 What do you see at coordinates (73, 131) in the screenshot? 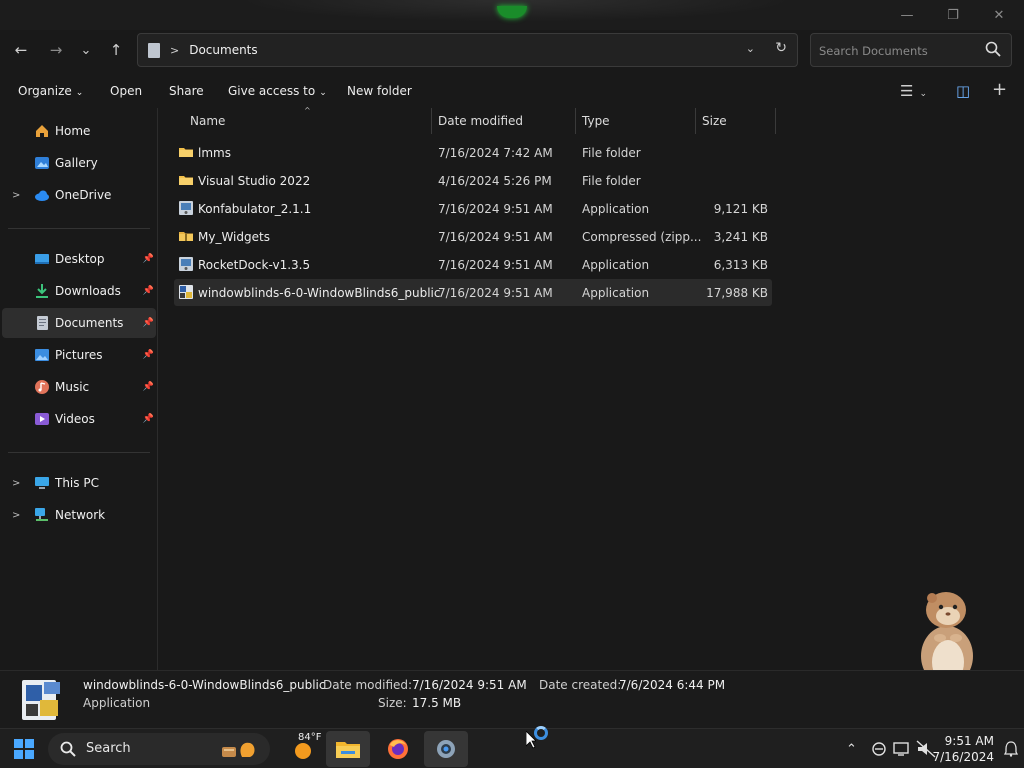
I see `sidebar-item-label: Home` at bounding box center [73, 131].